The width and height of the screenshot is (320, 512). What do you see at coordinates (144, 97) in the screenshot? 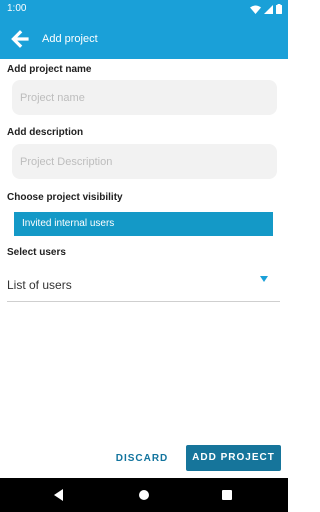
I see `project-name-input` at bounding box center [144, 97].